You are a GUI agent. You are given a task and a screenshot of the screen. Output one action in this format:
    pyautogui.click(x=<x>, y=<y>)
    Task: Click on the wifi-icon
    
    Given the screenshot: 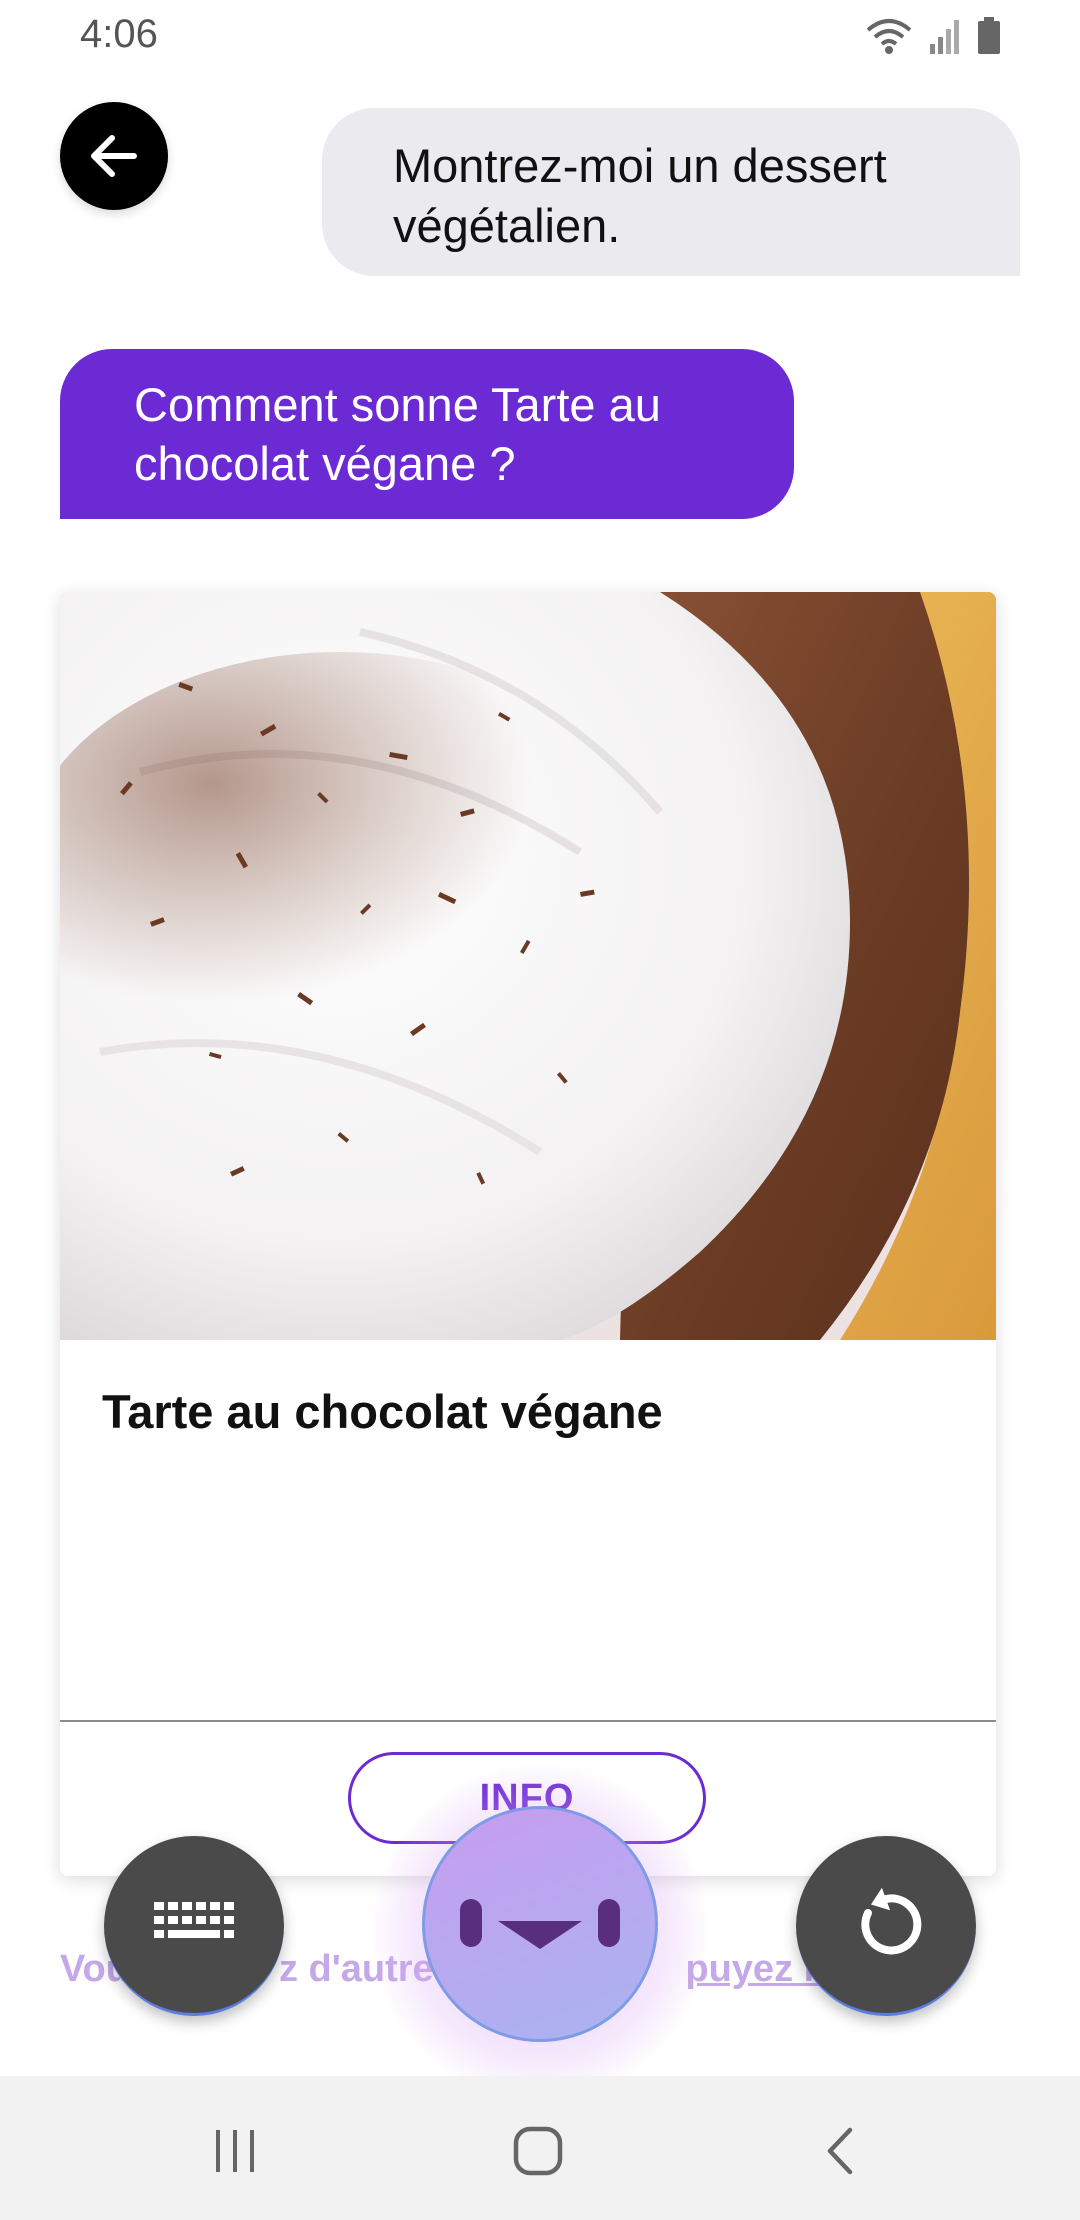 What is the action you would take?
    pyautogui.click(x=889, y=36)
    